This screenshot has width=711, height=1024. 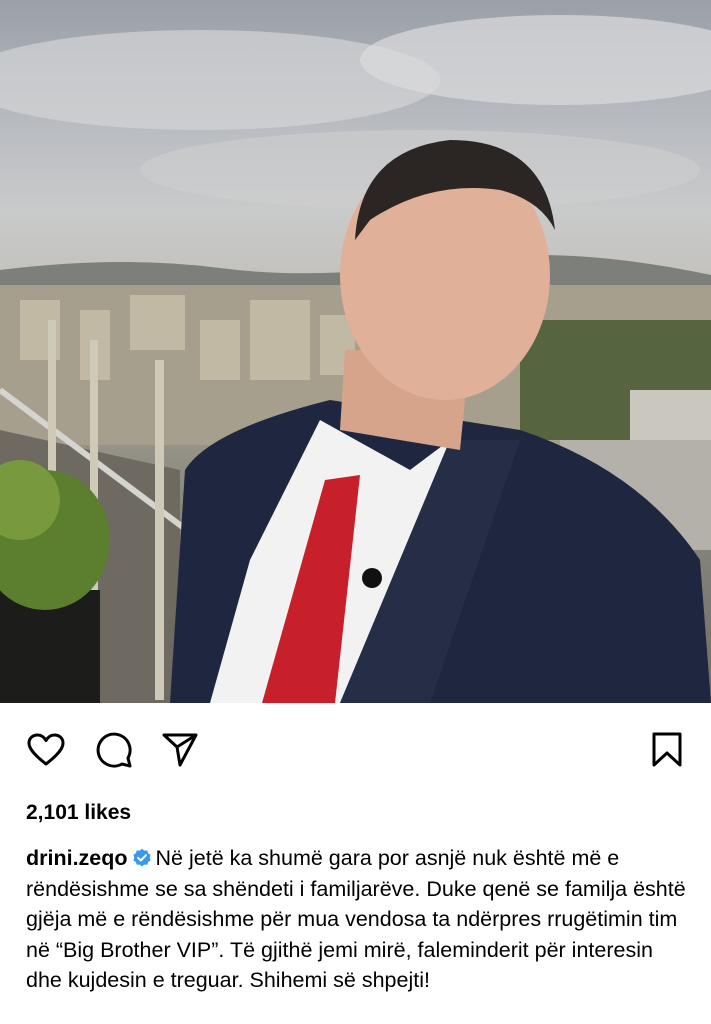 I want to click on username-link: drini.zeqo, so click(x=77, y=858).